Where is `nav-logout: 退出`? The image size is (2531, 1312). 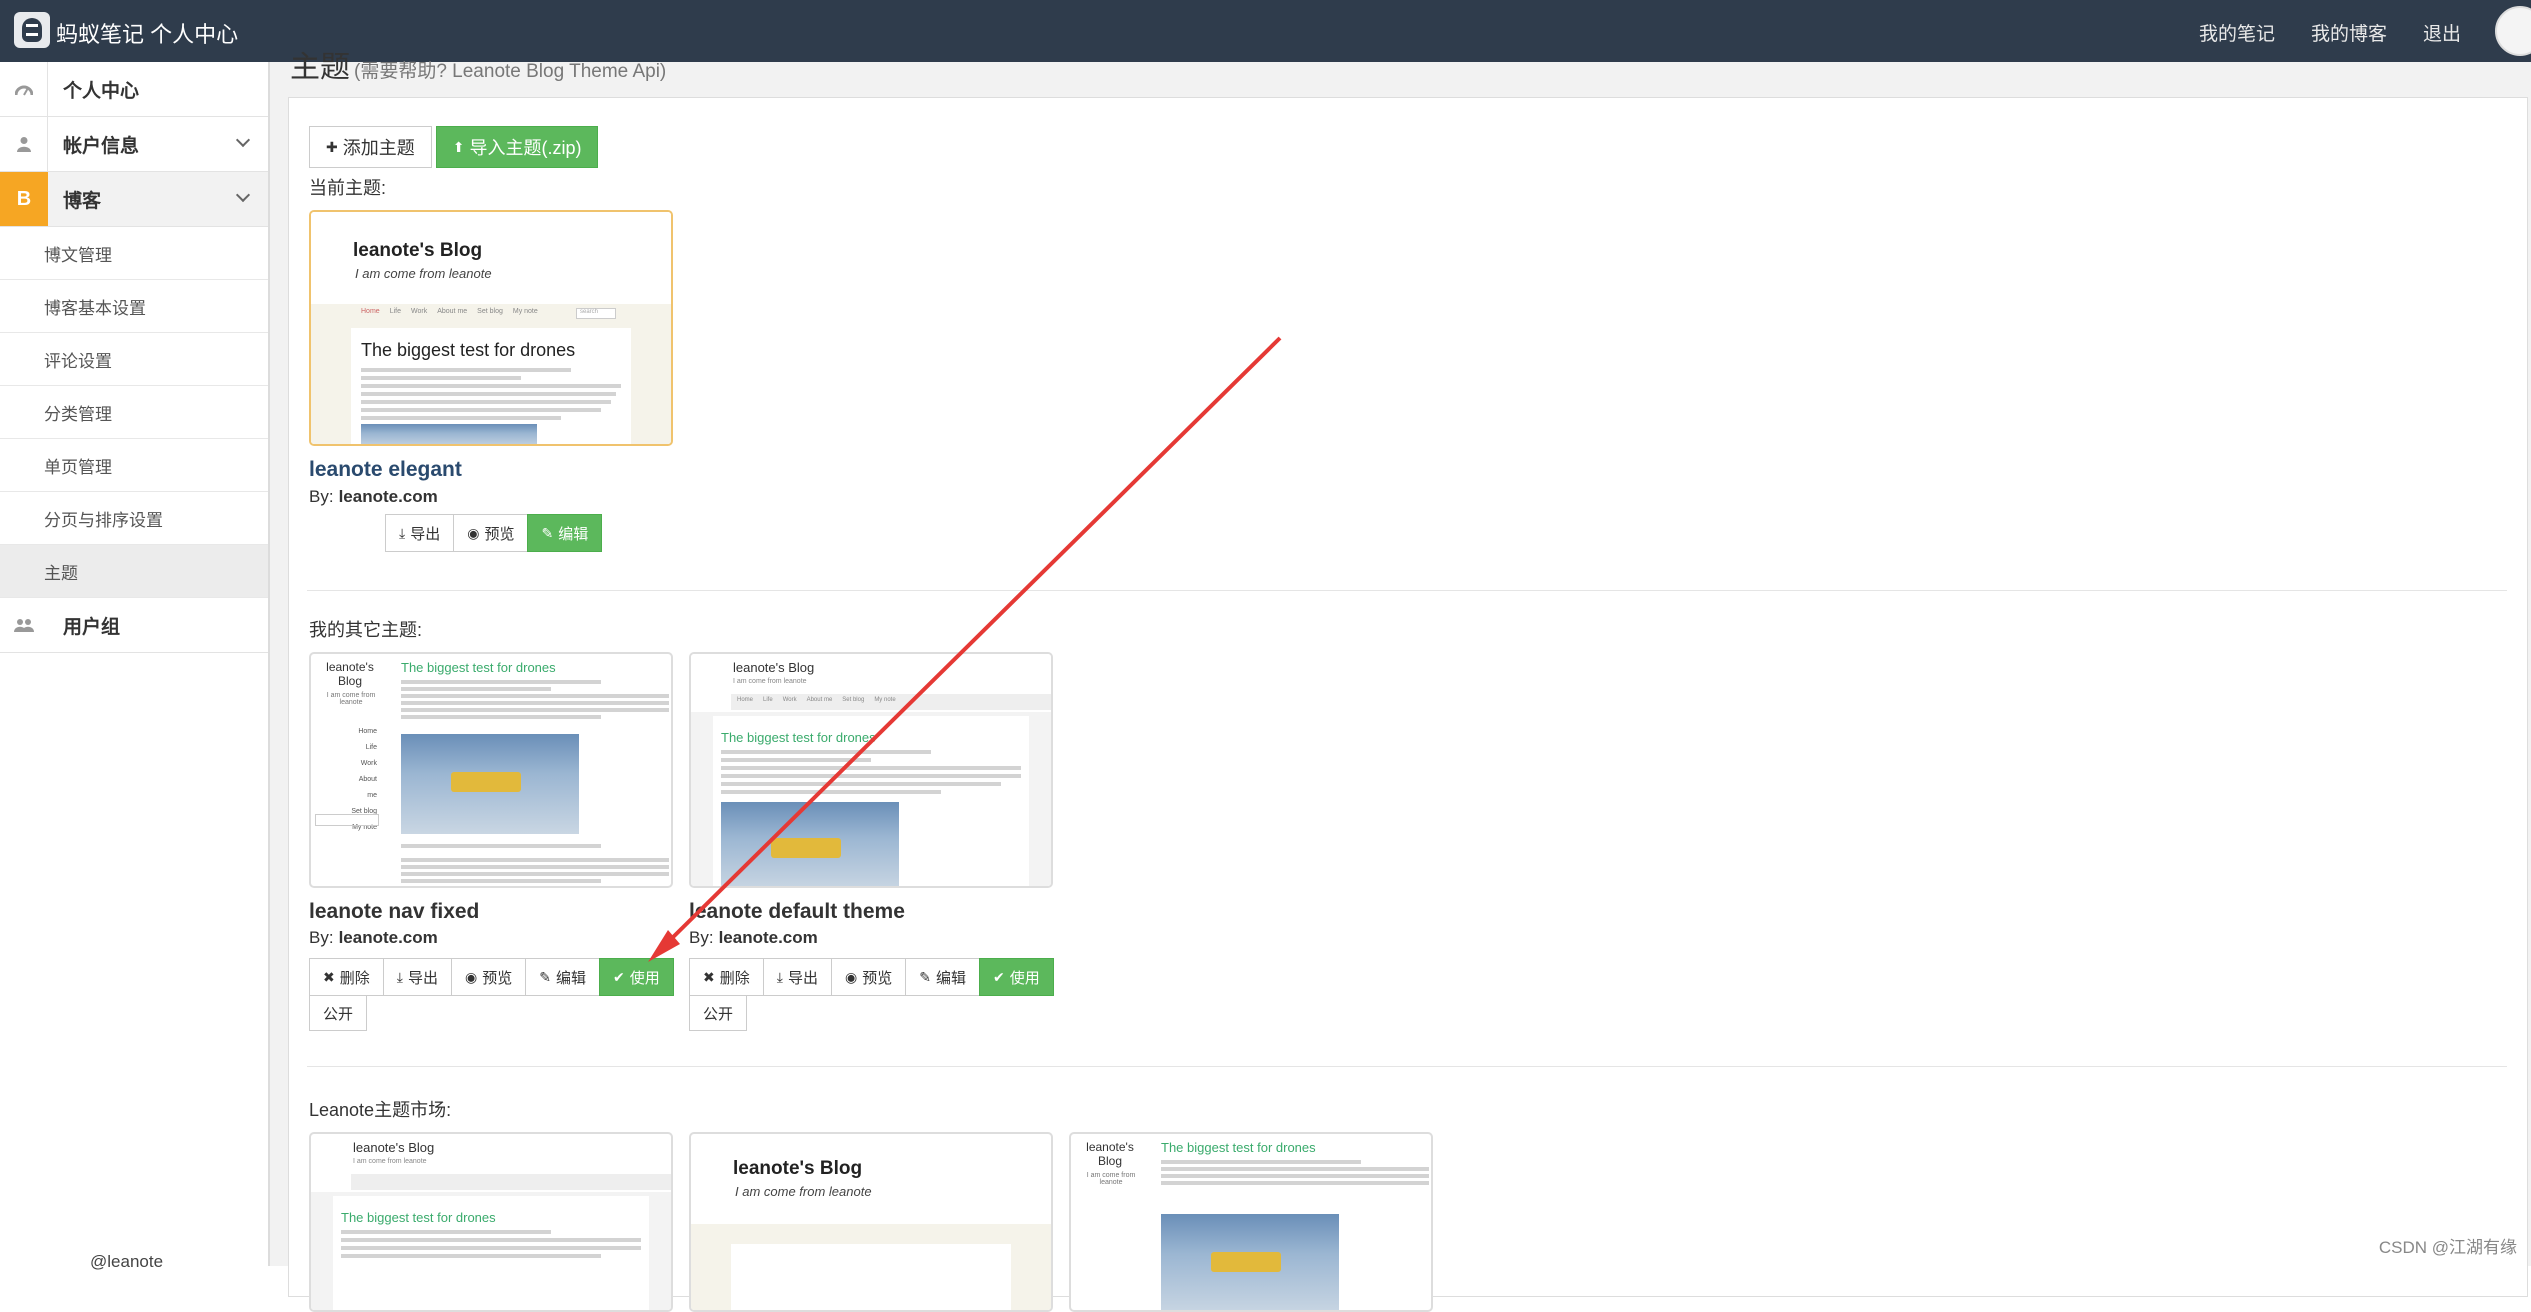
nav-logout: 退出 is located at coordinates (2442, 32).